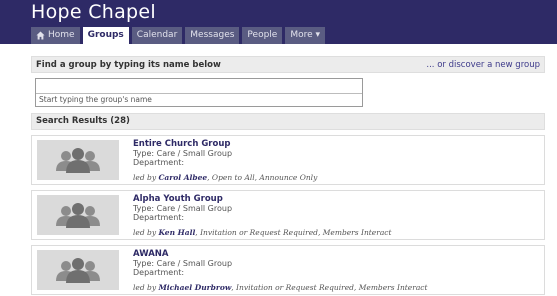 This screenshot has height=296, width=557. Describe the element at coordinates (483, 65) in the screenshot. I see `discover-group-link: ... or discover a new group` at that location.